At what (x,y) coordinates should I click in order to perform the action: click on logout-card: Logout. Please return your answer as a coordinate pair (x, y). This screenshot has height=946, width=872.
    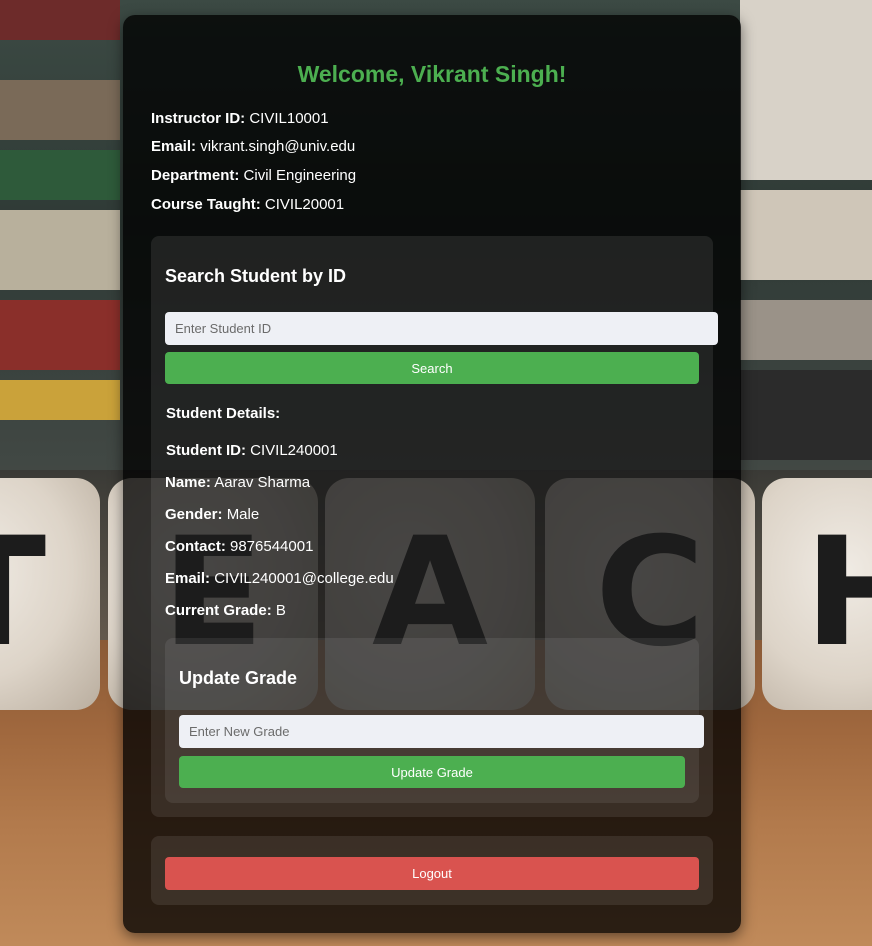
    Looking at the image, I should click on (432, 870).